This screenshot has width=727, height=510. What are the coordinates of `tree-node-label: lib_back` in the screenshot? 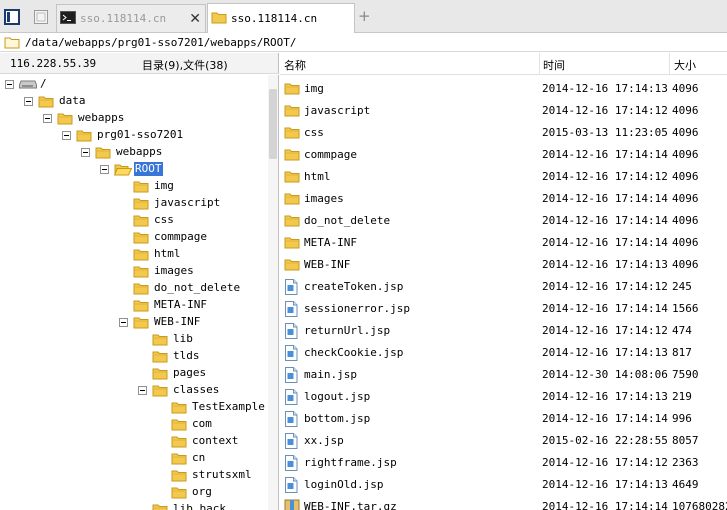 It's located at (199, 506).